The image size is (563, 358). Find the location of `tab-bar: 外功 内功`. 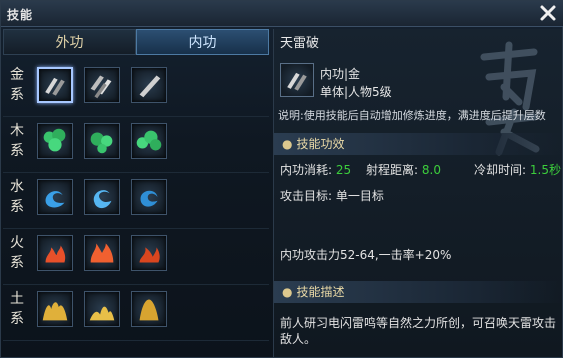

tab-bar: 外功 内功 is located at coordinates (136, 42).